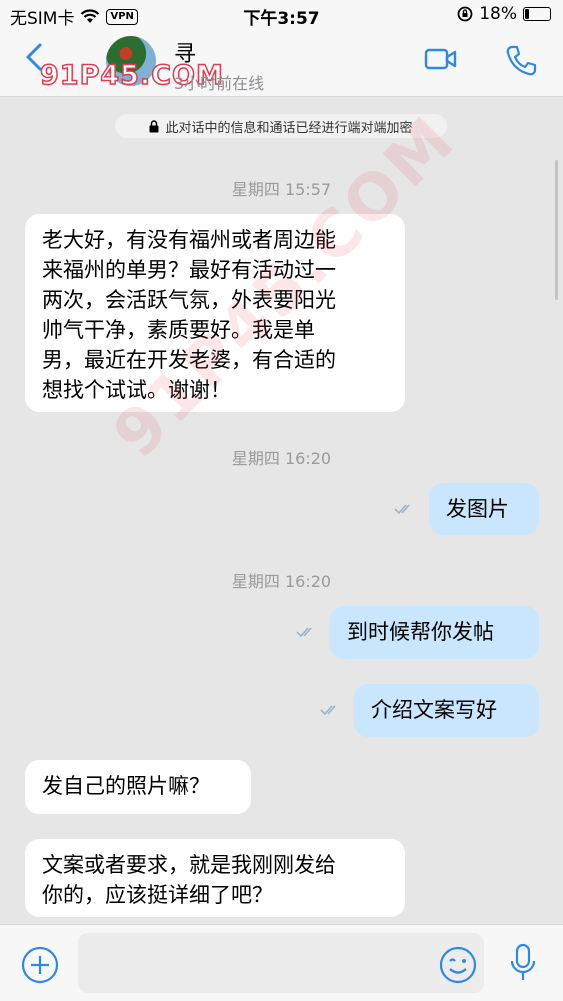  I want to click on battery-percent: 18%, so click(498, 14).